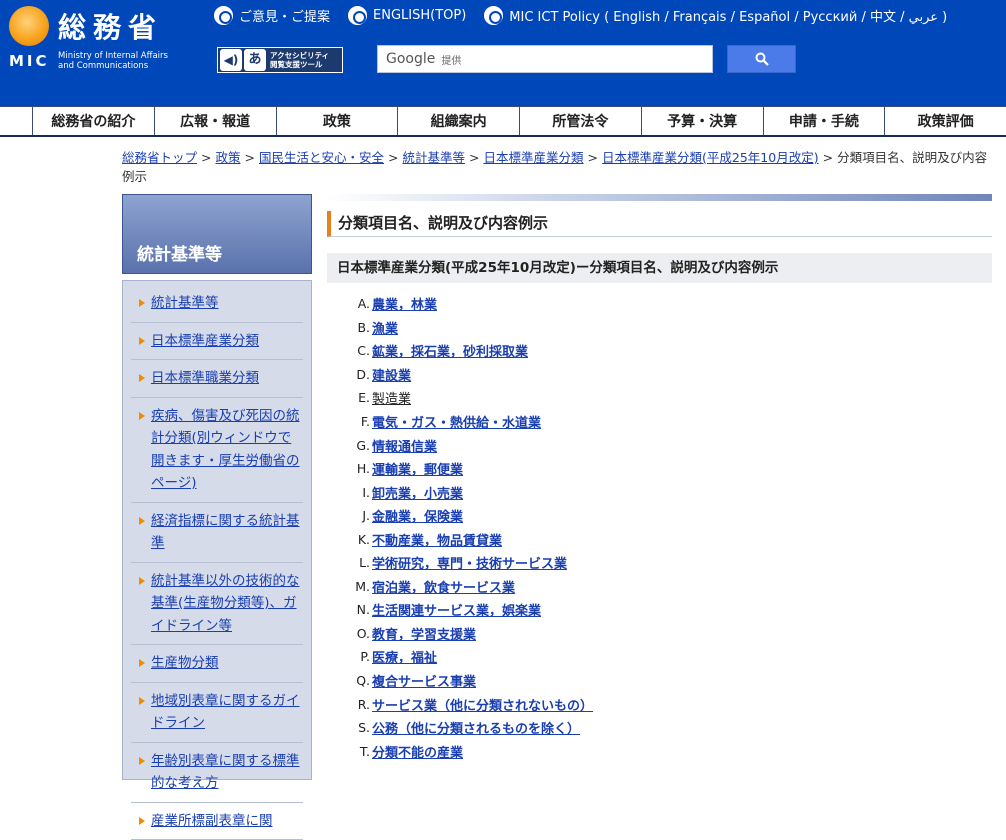 The height and width of the screenshot is (840, 1006). Describe the element at coordinates (545, 59) in the screenshot. I see `search-input: Google 提供` at that location.